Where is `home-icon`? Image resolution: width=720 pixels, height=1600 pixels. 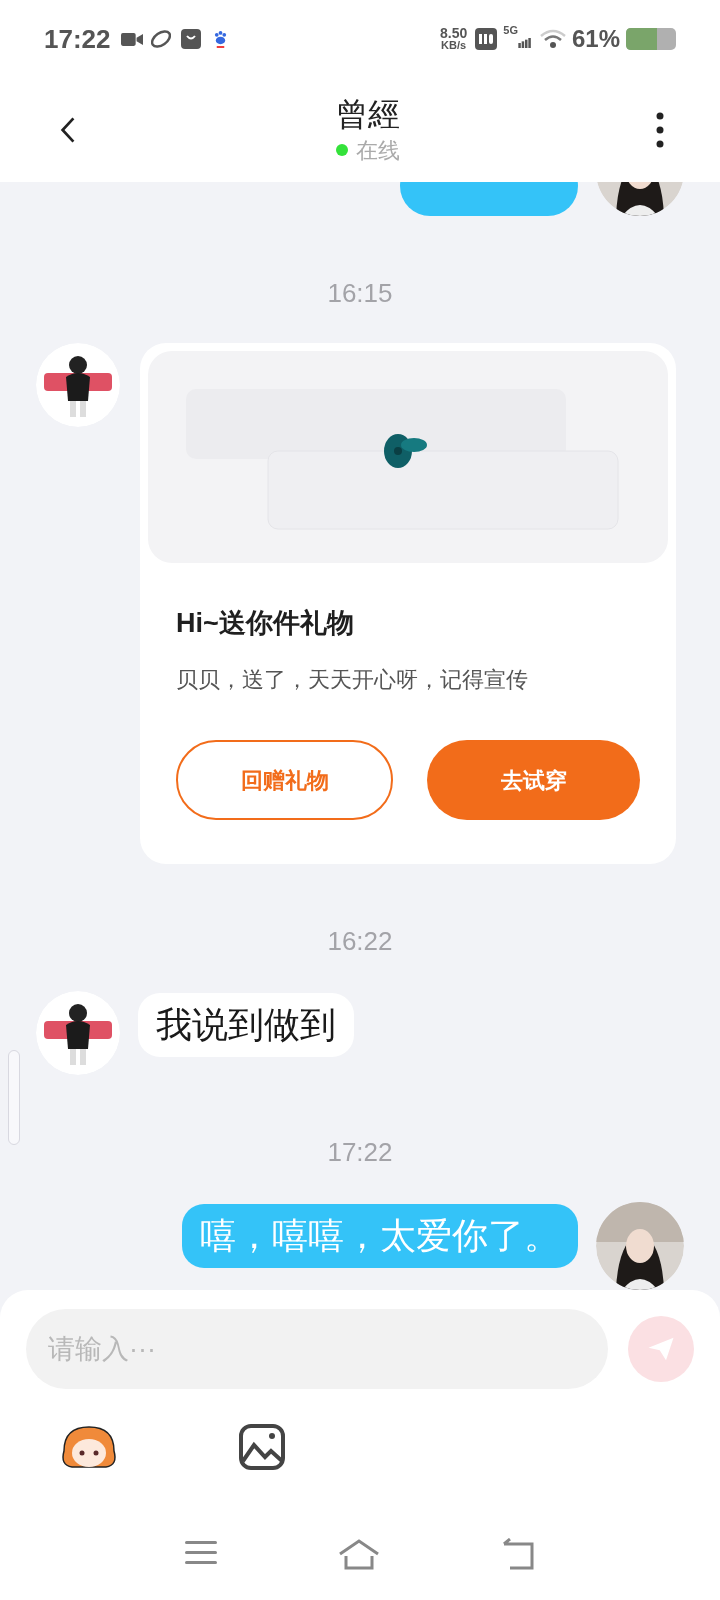
home-icon is located at coordinates (359, 1554).